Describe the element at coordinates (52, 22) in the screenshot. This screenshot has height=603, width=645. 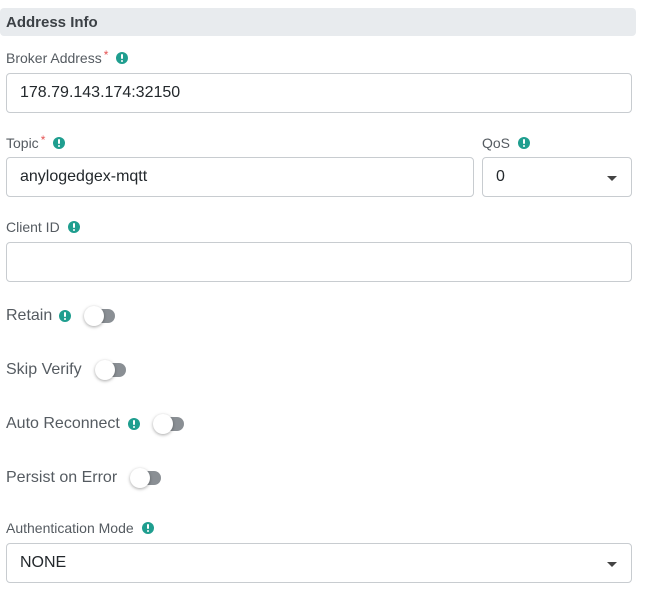
I see `section-title: Address Info` at that location.